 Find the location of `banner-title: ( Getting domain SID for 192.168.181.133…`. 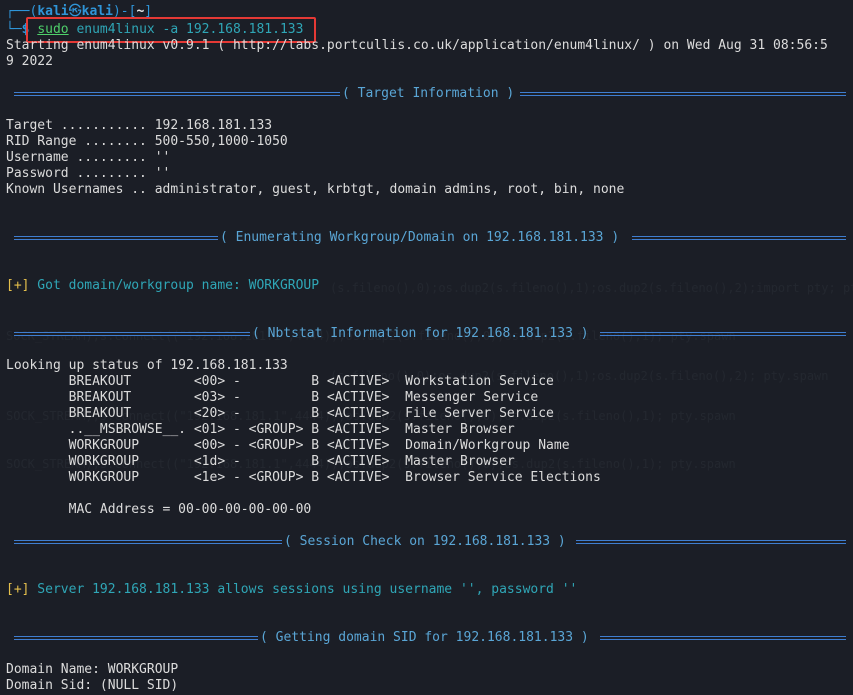

banner-title: ( Getting domain SID for 192.168.181.133… is located at coordinates (424, 637).